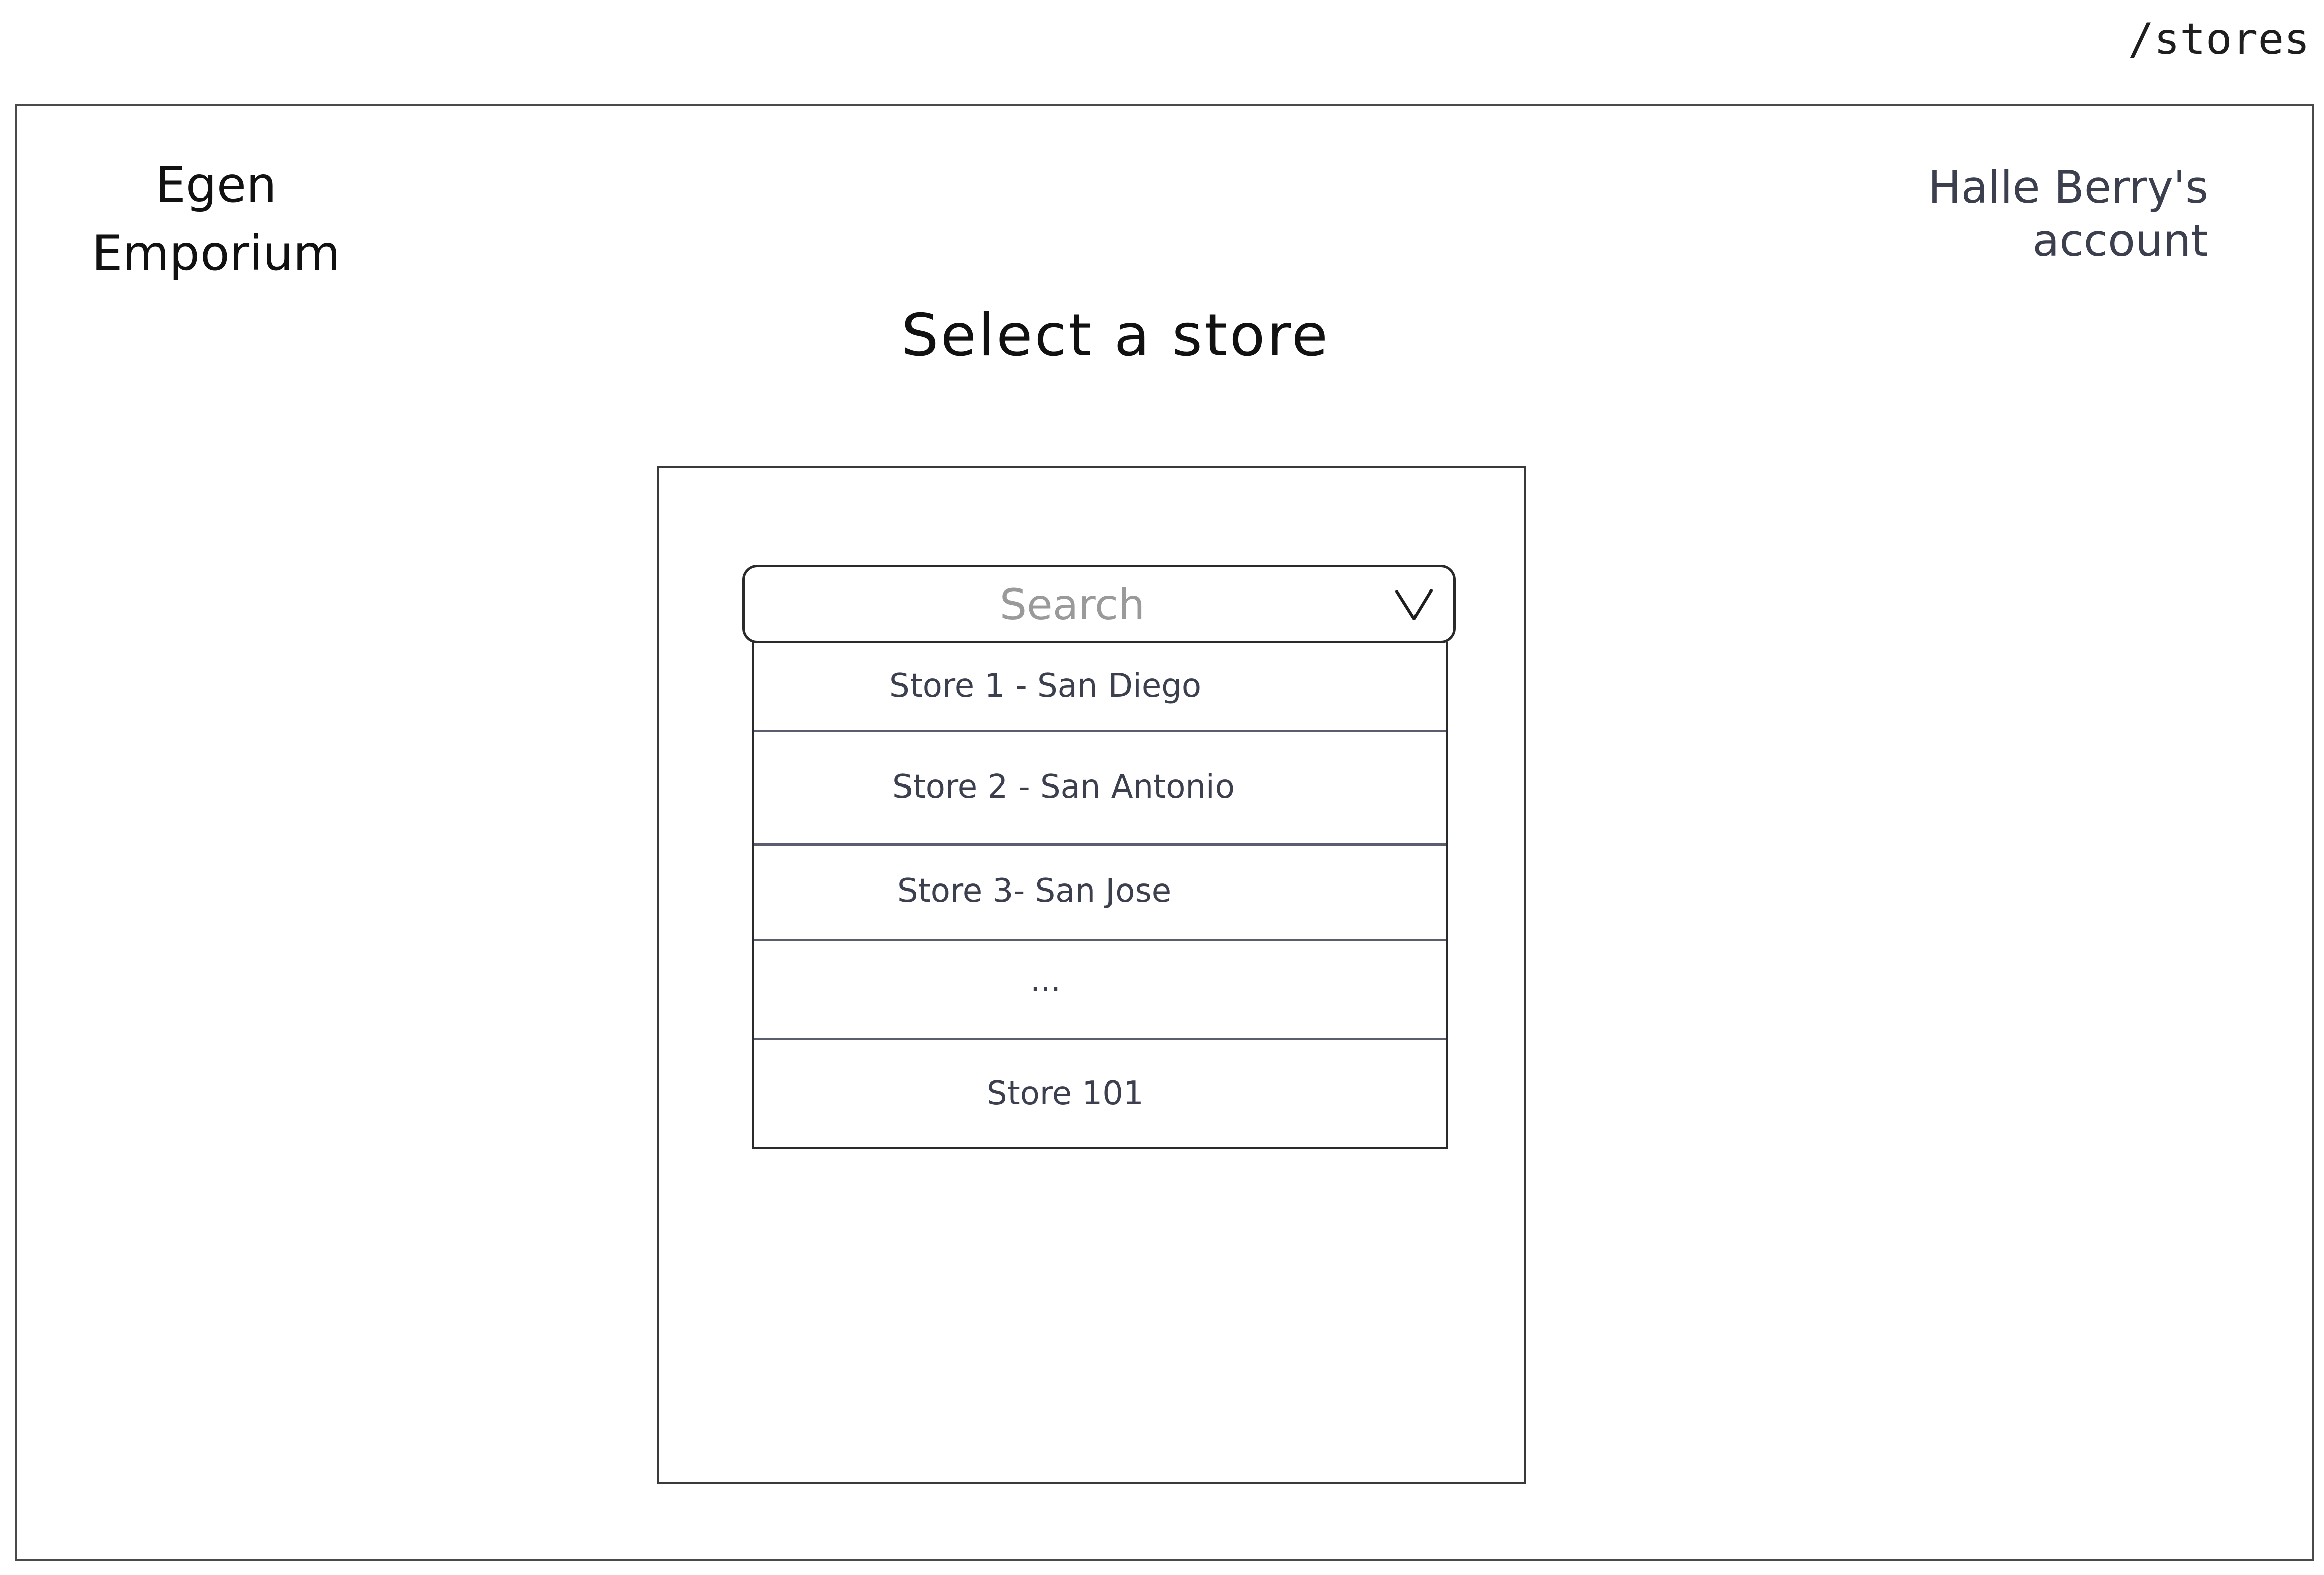 Image resolution: width=2324 pixels, height=1575 pixels. I want to click on chevron-down-icon, so click(1414, 605).